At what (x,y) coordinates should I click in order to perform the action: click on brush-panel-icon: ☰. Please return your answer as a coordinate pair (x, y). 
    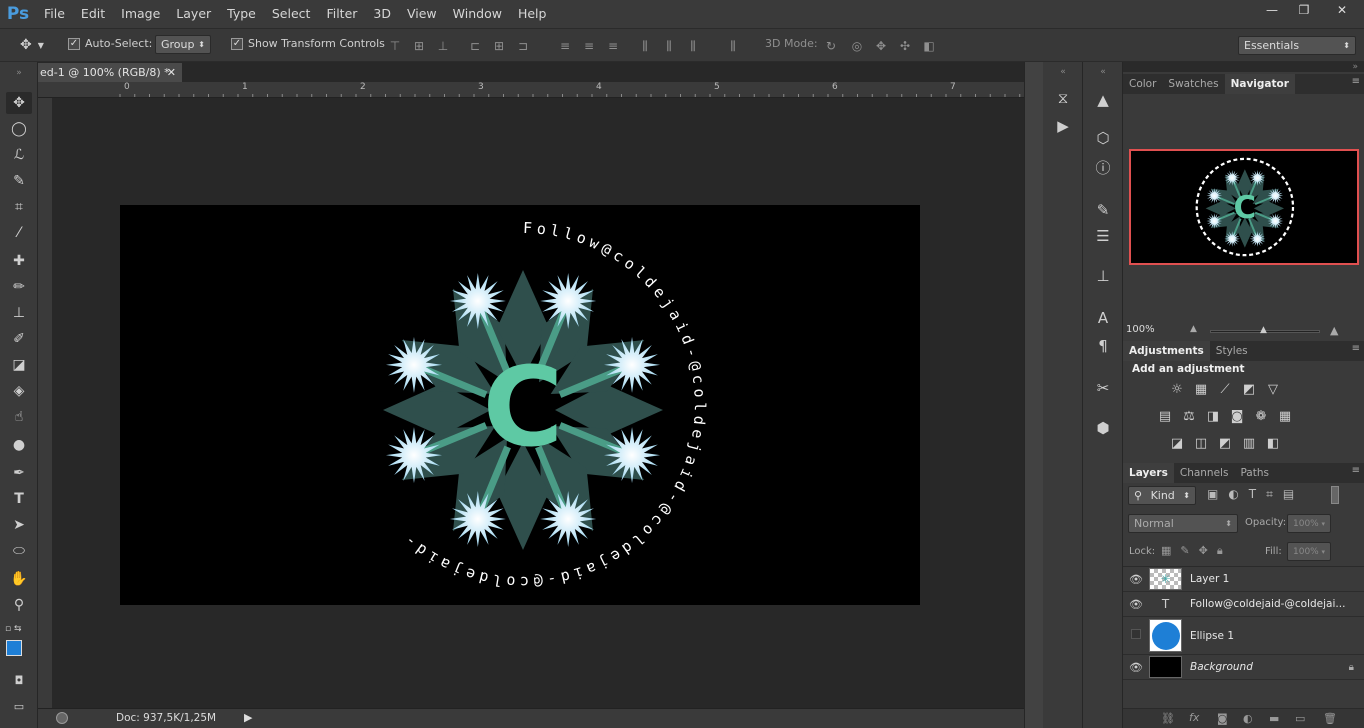
    Looking at the image, I should click on (1103, 236).